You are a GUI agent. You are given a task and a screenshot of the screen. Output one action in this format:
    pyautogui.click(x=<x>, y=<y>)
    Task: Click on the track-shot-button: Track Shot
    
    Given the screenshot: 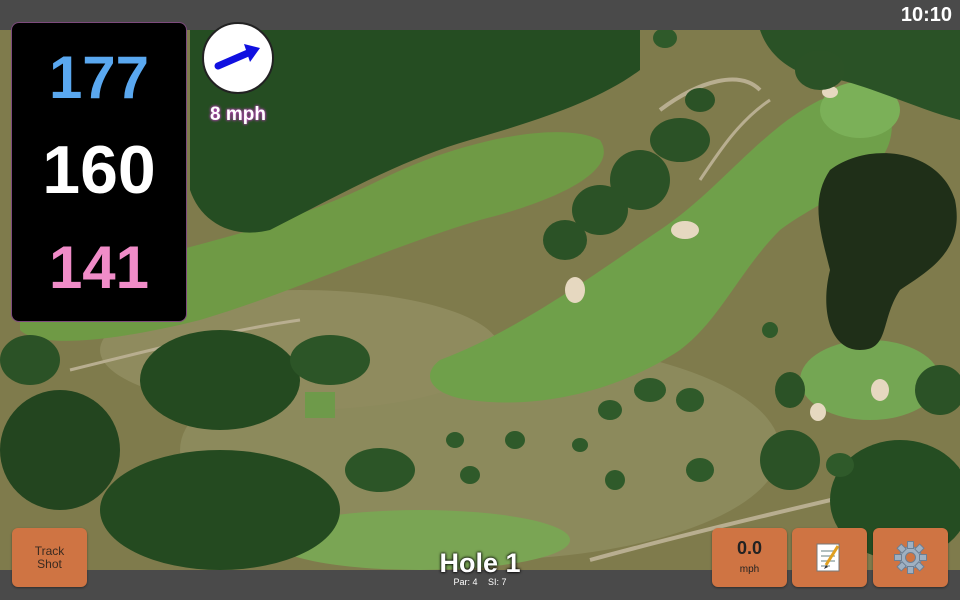 What is the action you would take?
    pyautogui.click(x=49, y=557)
    